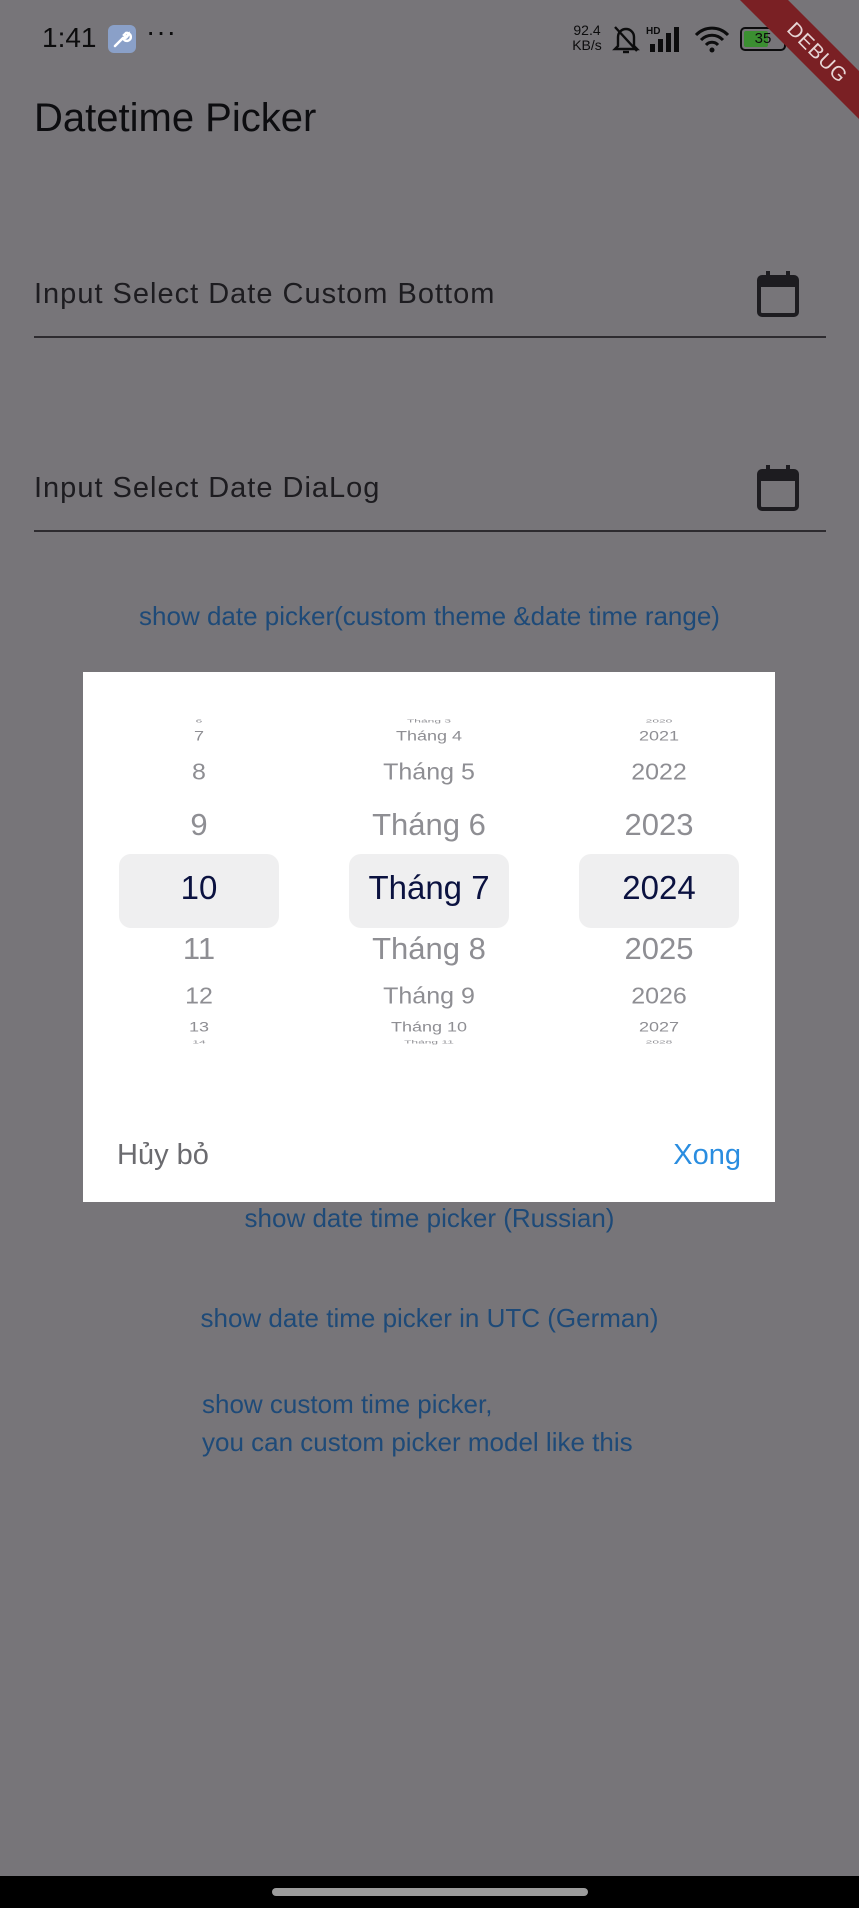 Image resolution: width=859 pixels, height=1908 pixels. What do you see at coordinates (175, 118) in the screenshot?
I see `page-title: Datetime Picker` at bounding box center [175, 118].